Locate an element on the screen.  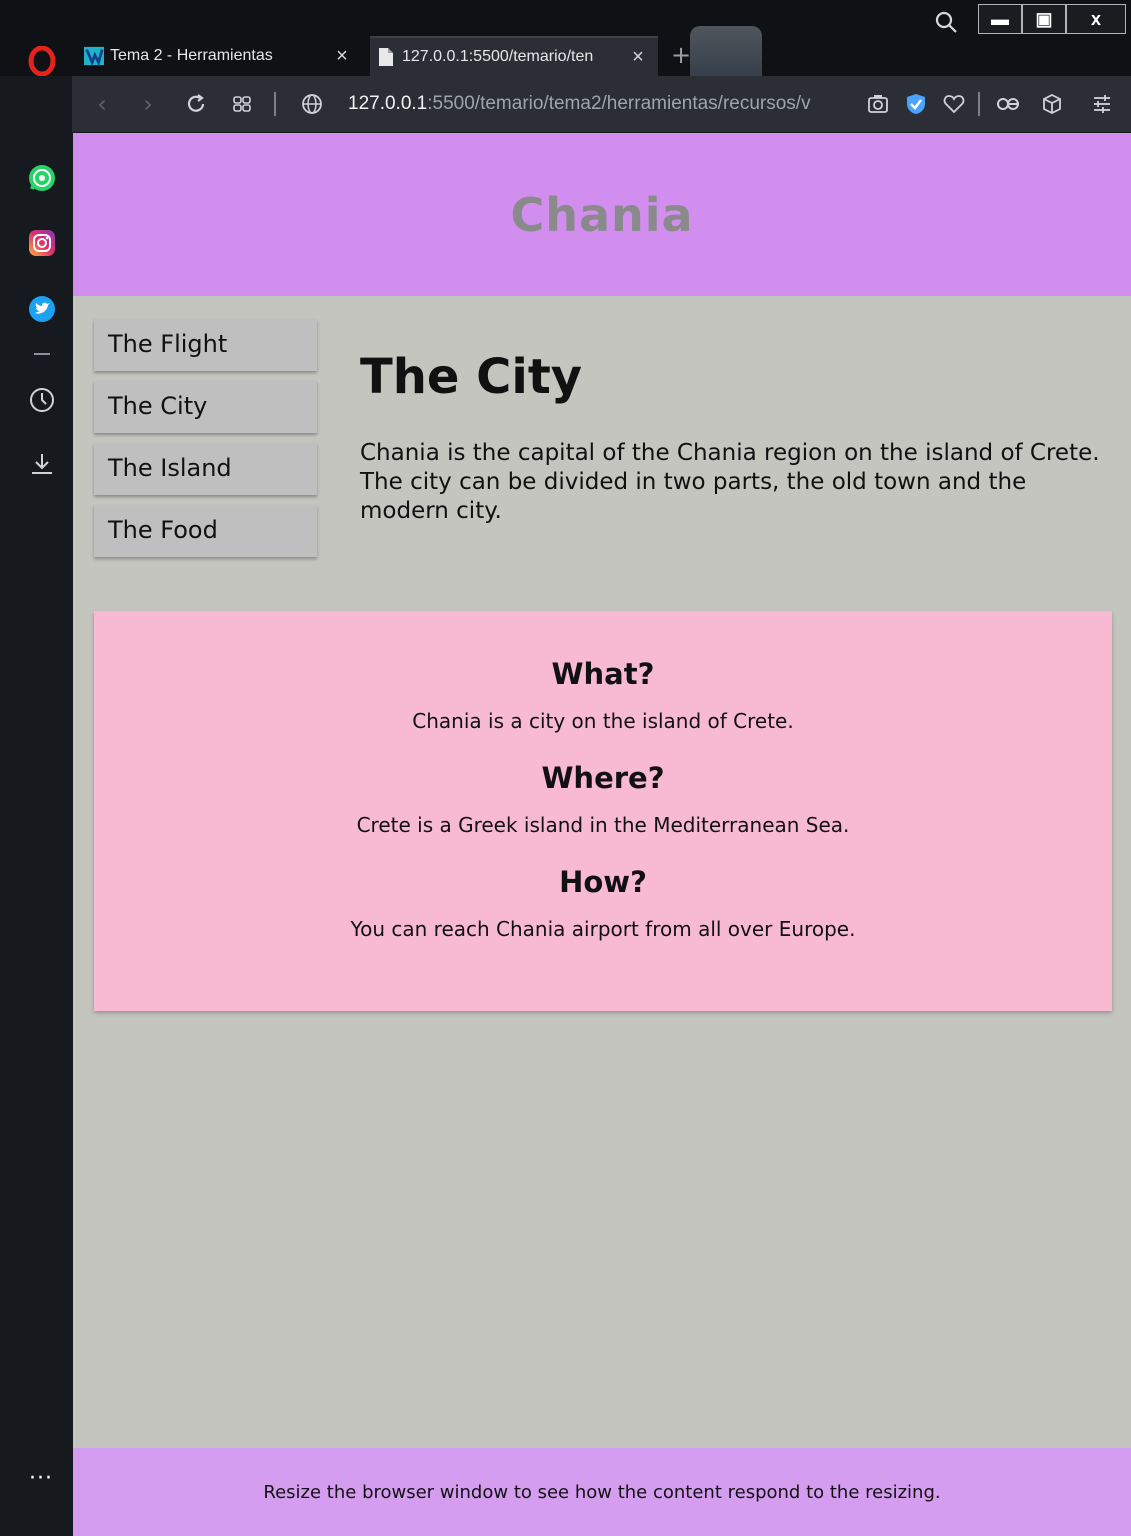
page-header: Chania is located at coordinates (602, 214).